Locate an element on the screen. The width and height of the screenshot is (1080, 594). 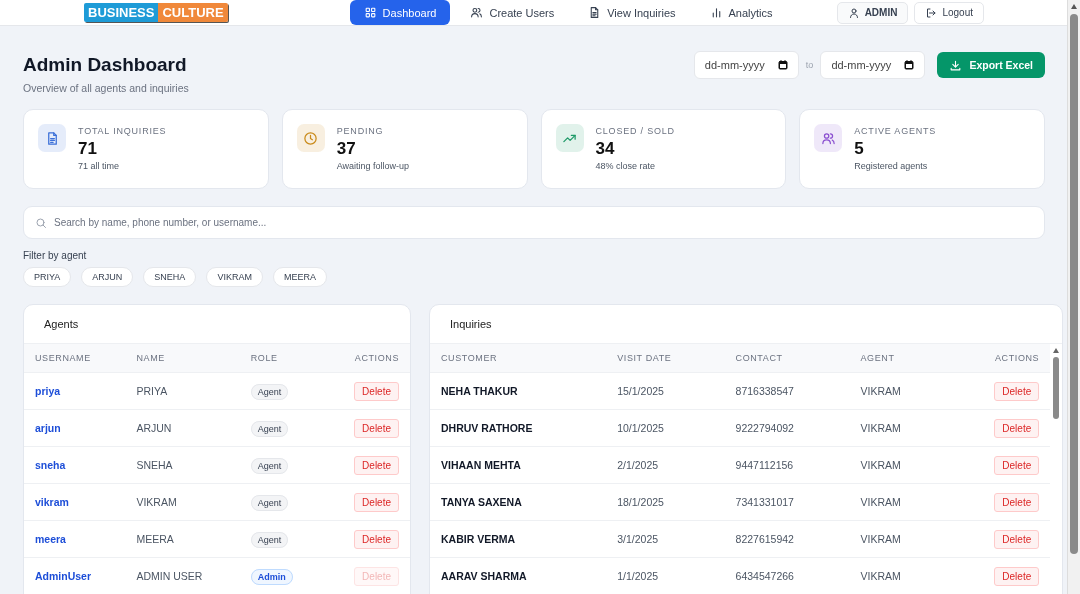
table-cell: 8716338547 is located at coordinates (764, 391).